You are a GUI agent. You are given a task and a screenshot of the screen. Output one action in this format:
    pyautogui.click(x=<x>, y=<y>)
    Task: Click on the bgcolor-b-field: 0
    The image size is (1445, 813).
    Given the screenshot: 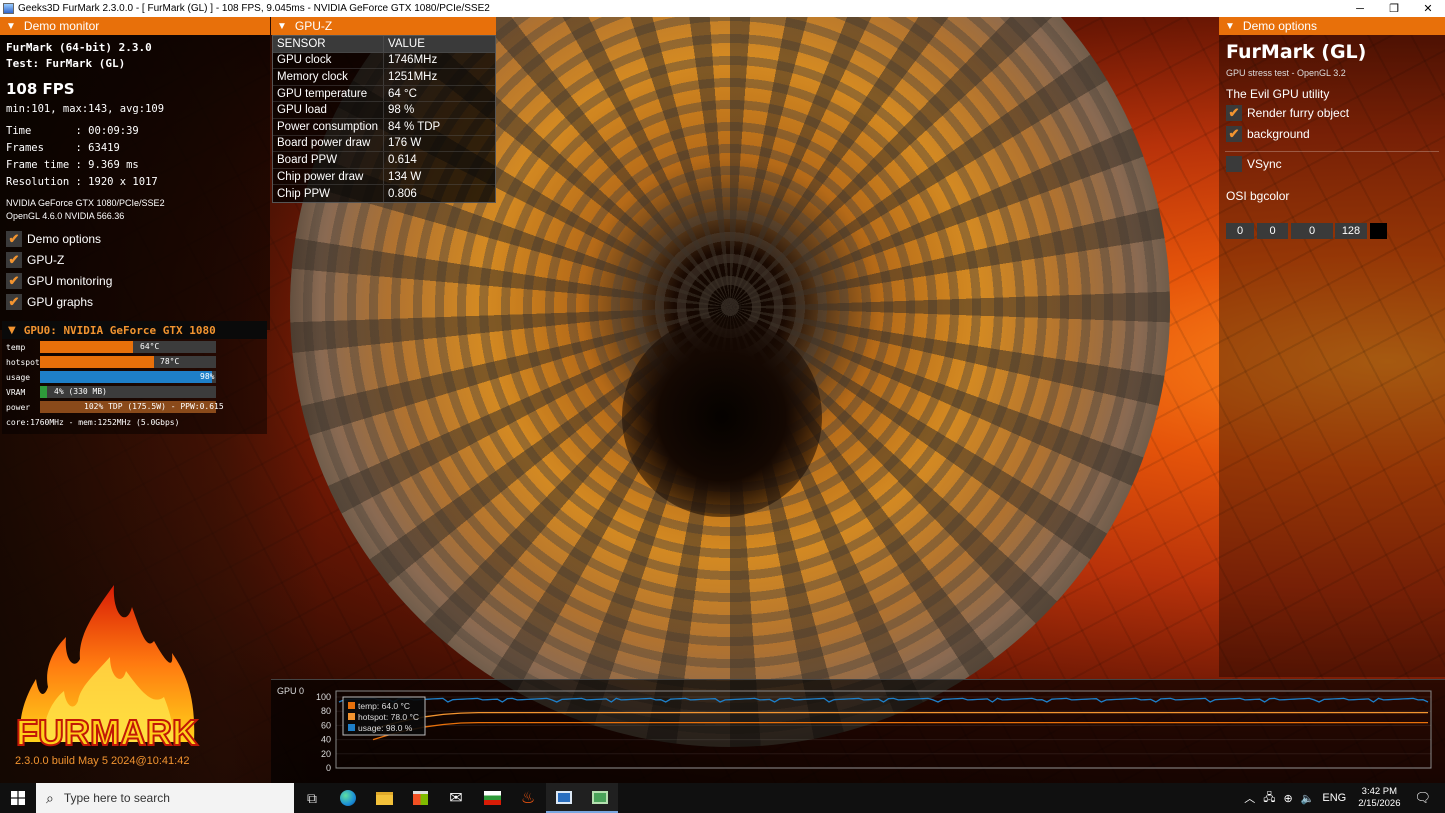 What is the action you would take?
    pyautogui.click(x=1312, y=231)
    